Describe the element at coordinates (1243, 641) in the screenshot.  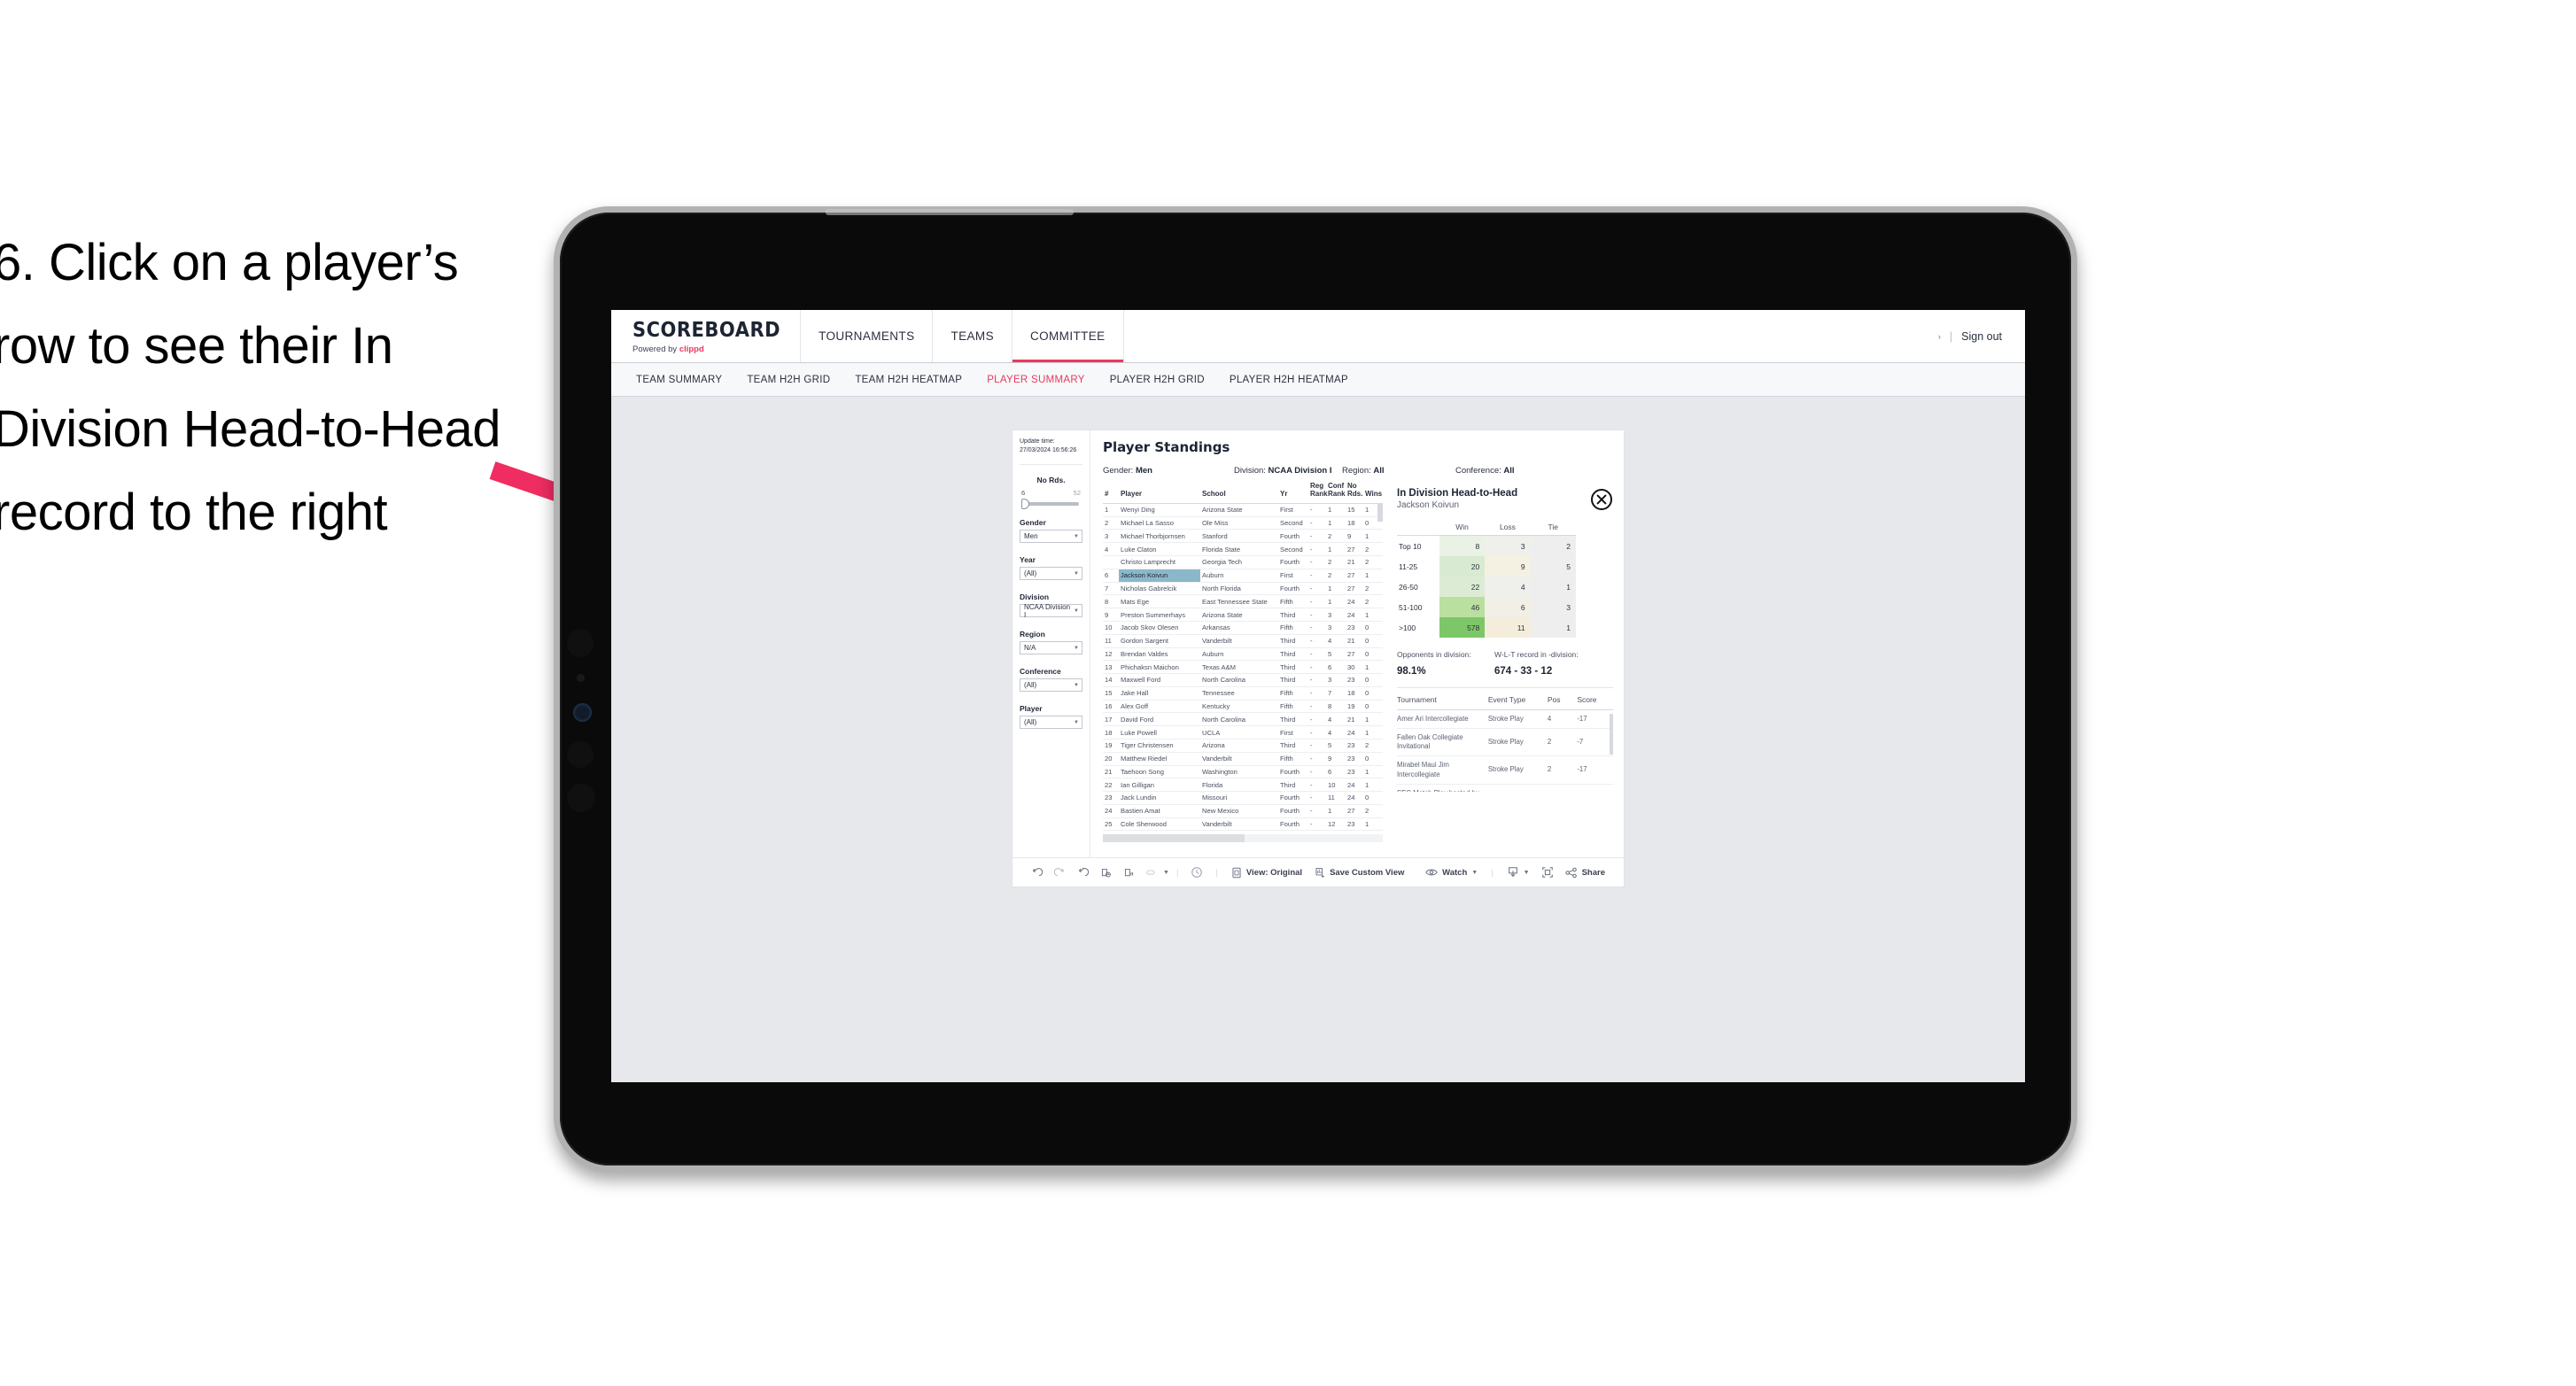
I see `table-row: 11 Gordon Sargent Vanderbilt Third -4 21 0` at that location.